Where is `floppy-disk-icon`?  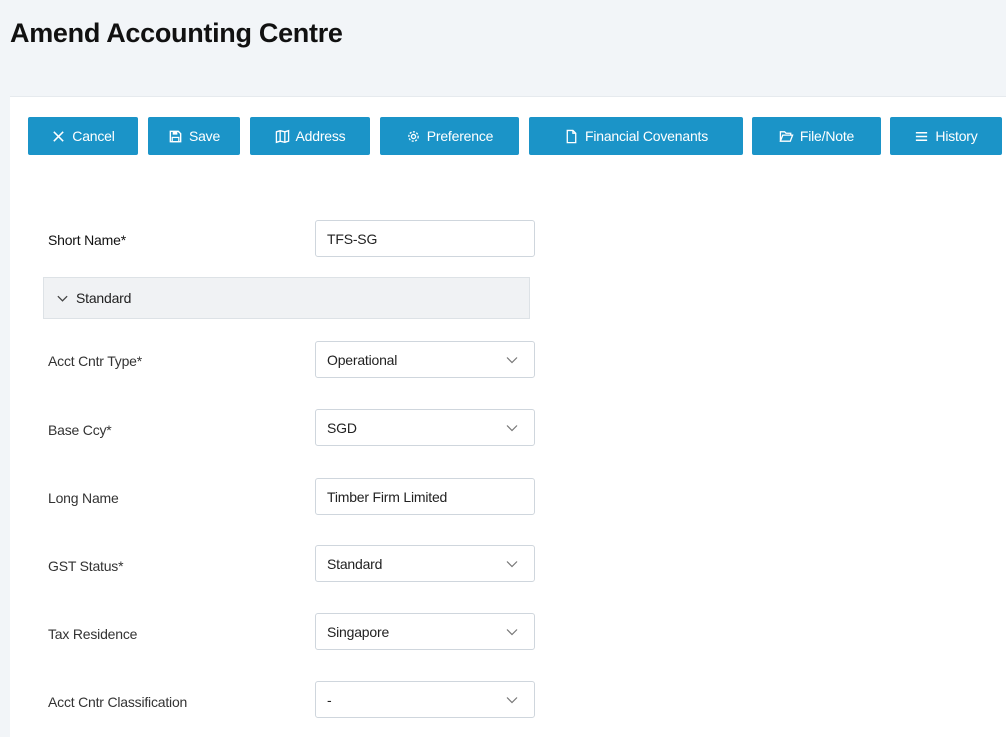
floppy-disk-icon is located at coordinates (175, 136).